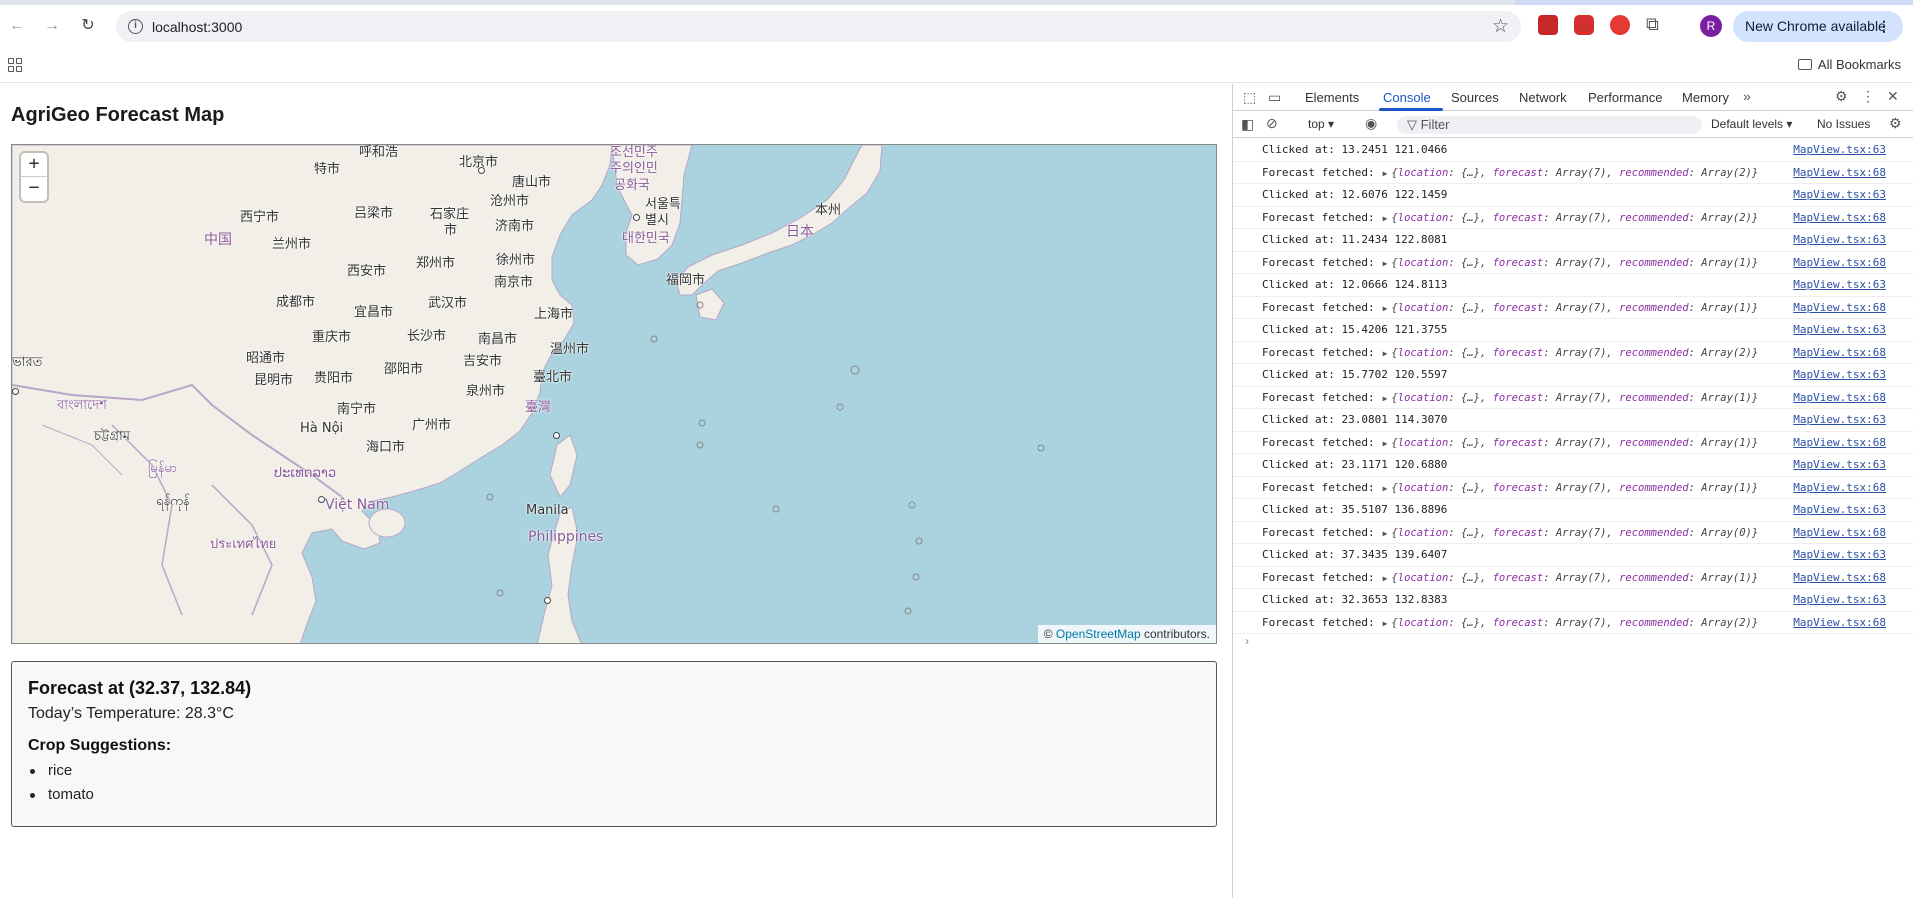 The image size is (1913, 898). What do you see at coordinates (1249, 97) in the screenshot?
I see `inspect-element-icon: ⬚` at bounding box center [1249, 97].